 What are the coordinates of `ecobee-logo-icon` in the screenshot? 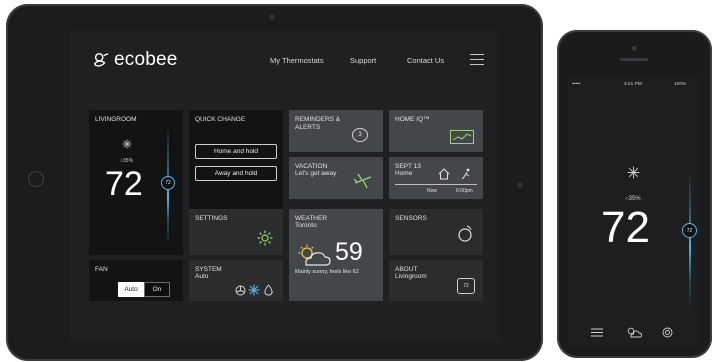 It's located at (101, 59).